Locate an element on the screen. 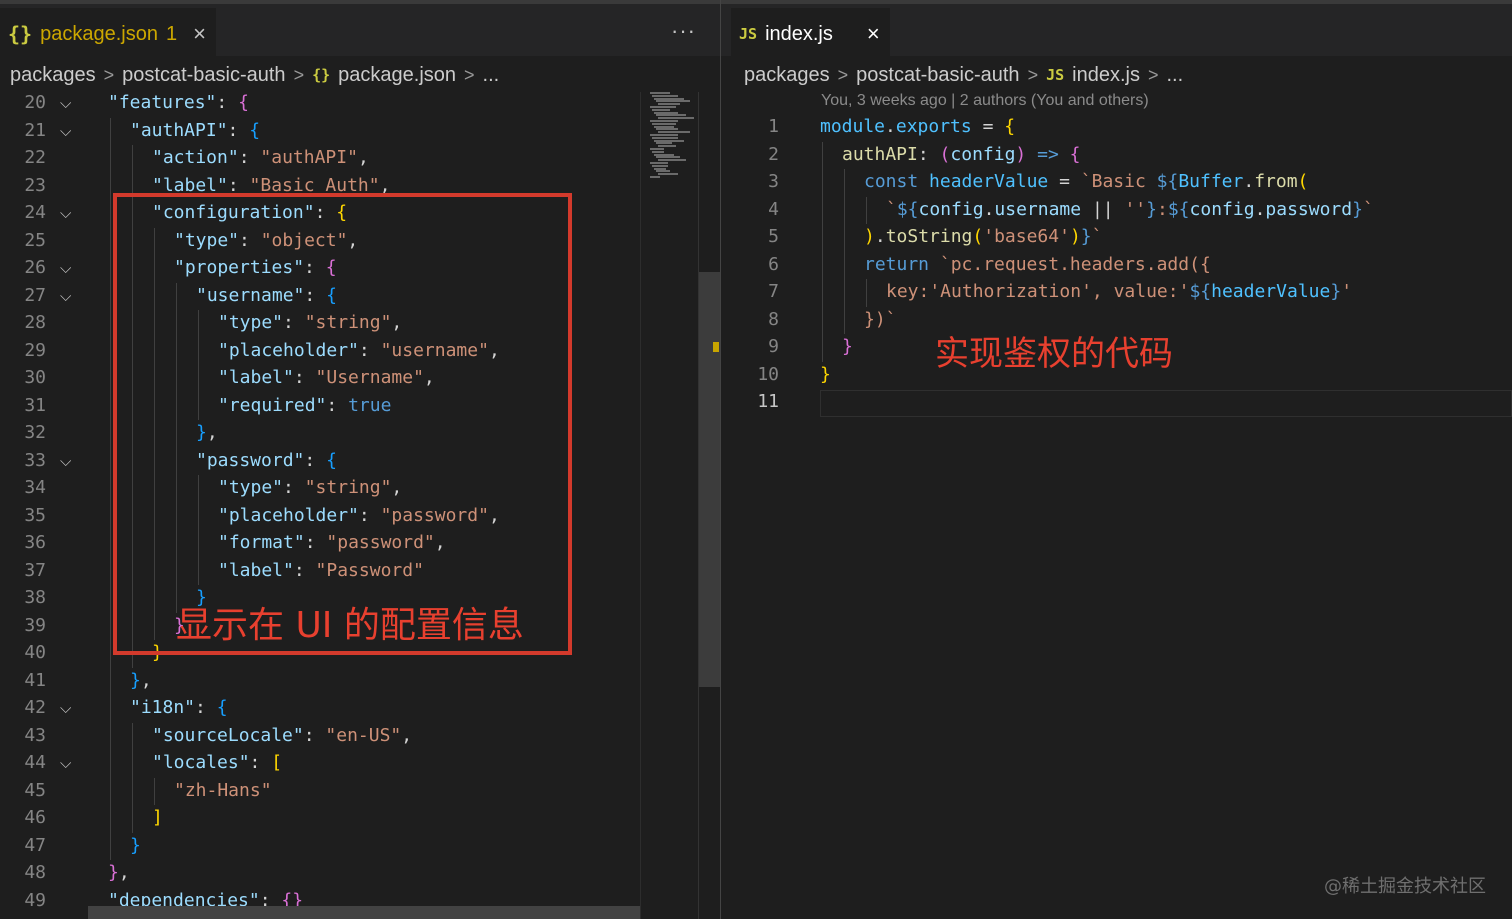  minimap is located at coordinates (673, 137).